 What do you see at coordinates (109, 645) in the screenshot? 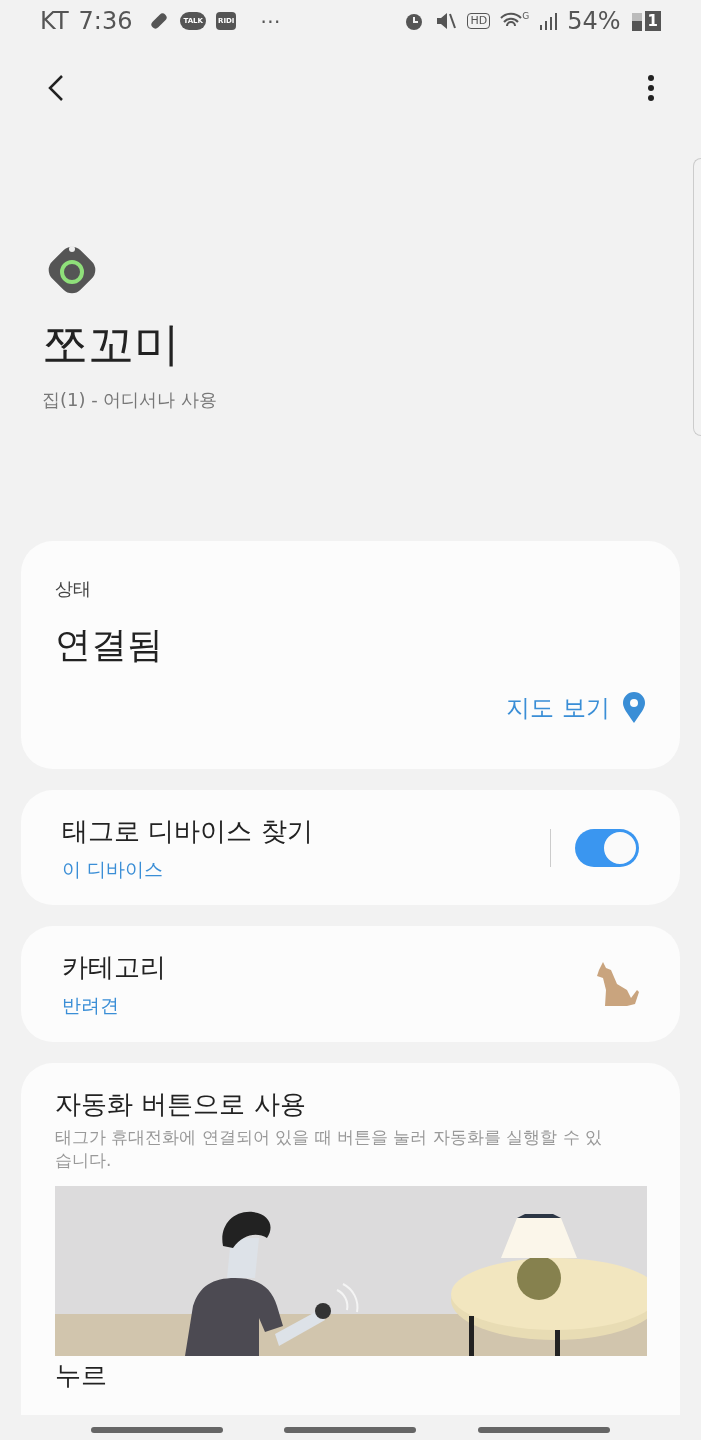
I see `status-value: 연결됨` at bounding box center [109, 645].